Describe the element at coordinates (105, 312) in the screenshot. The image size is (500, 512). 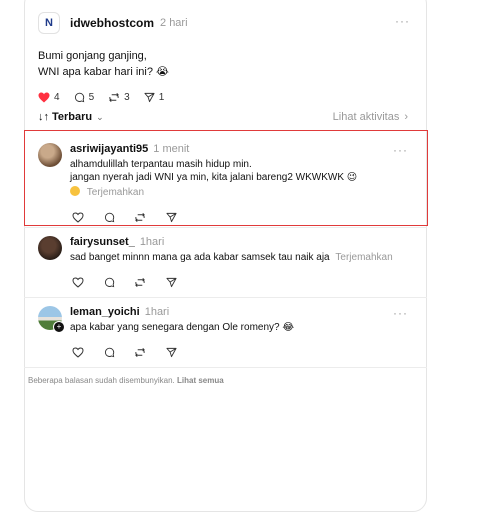
I see `reply-username: leman_yoichi` at that location.